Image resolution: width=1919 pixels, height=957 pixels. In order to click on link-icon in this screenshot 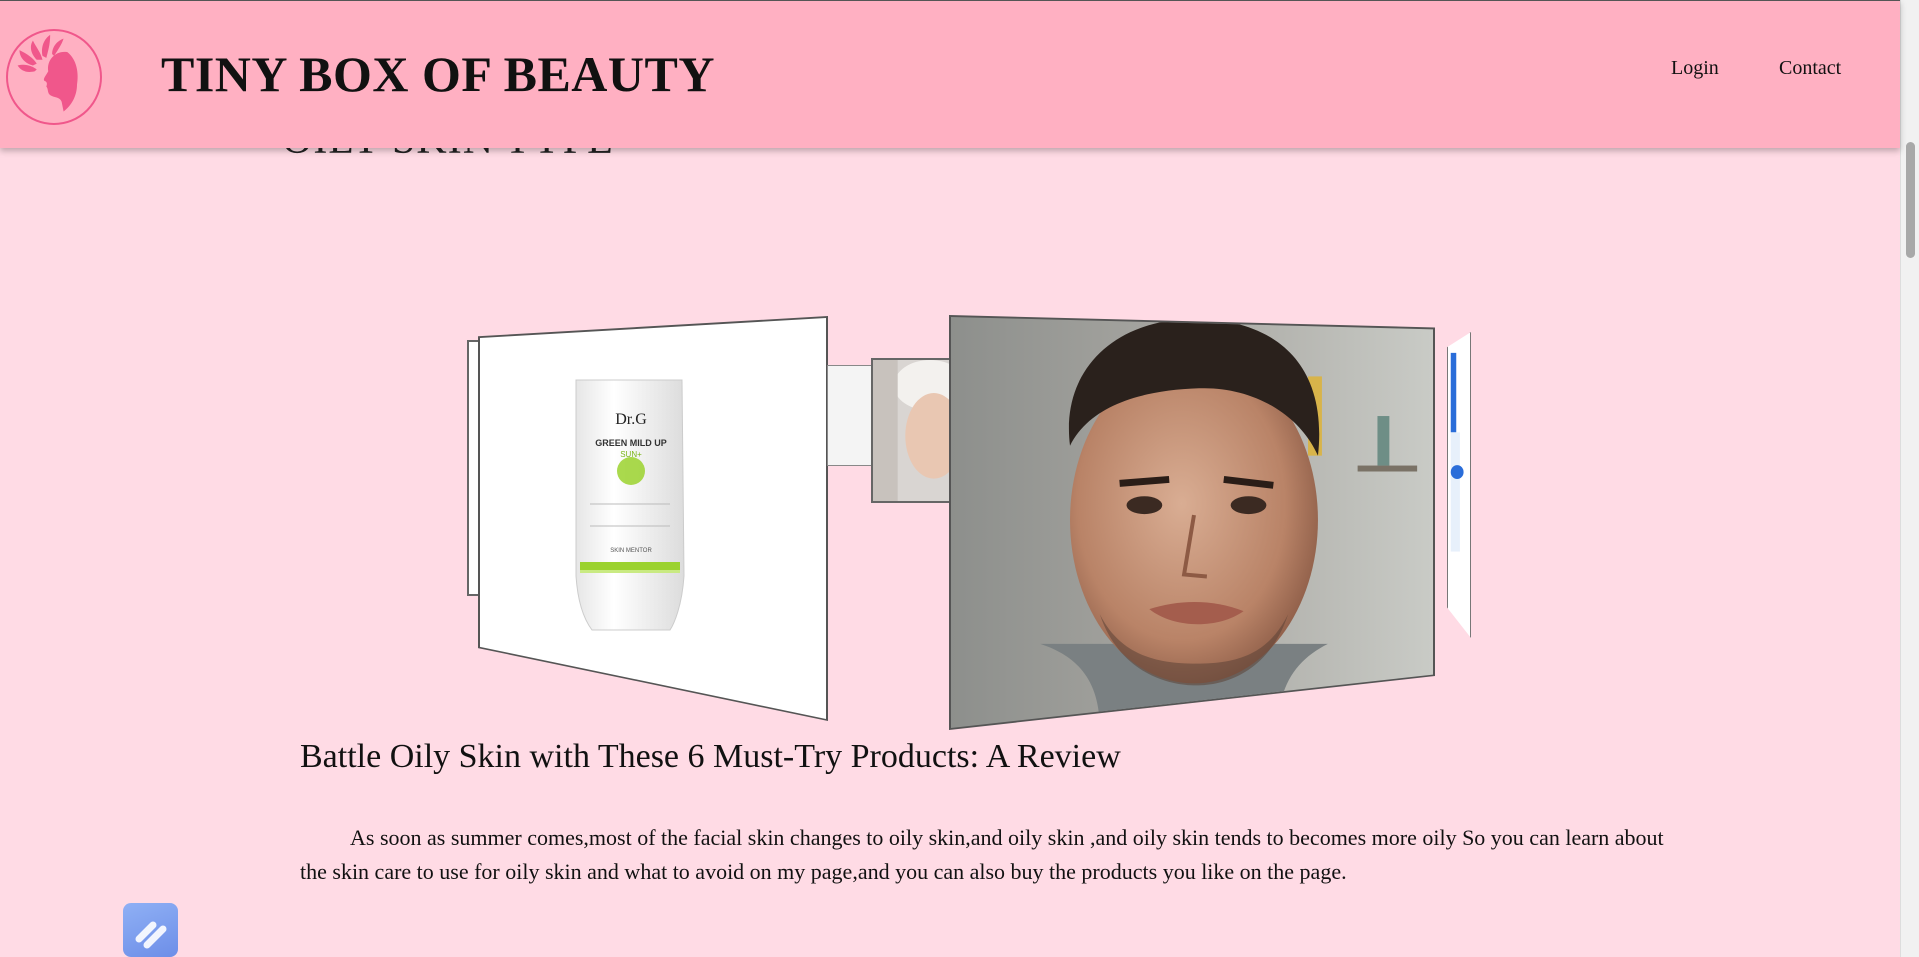, I will do `click(151, 935)`.